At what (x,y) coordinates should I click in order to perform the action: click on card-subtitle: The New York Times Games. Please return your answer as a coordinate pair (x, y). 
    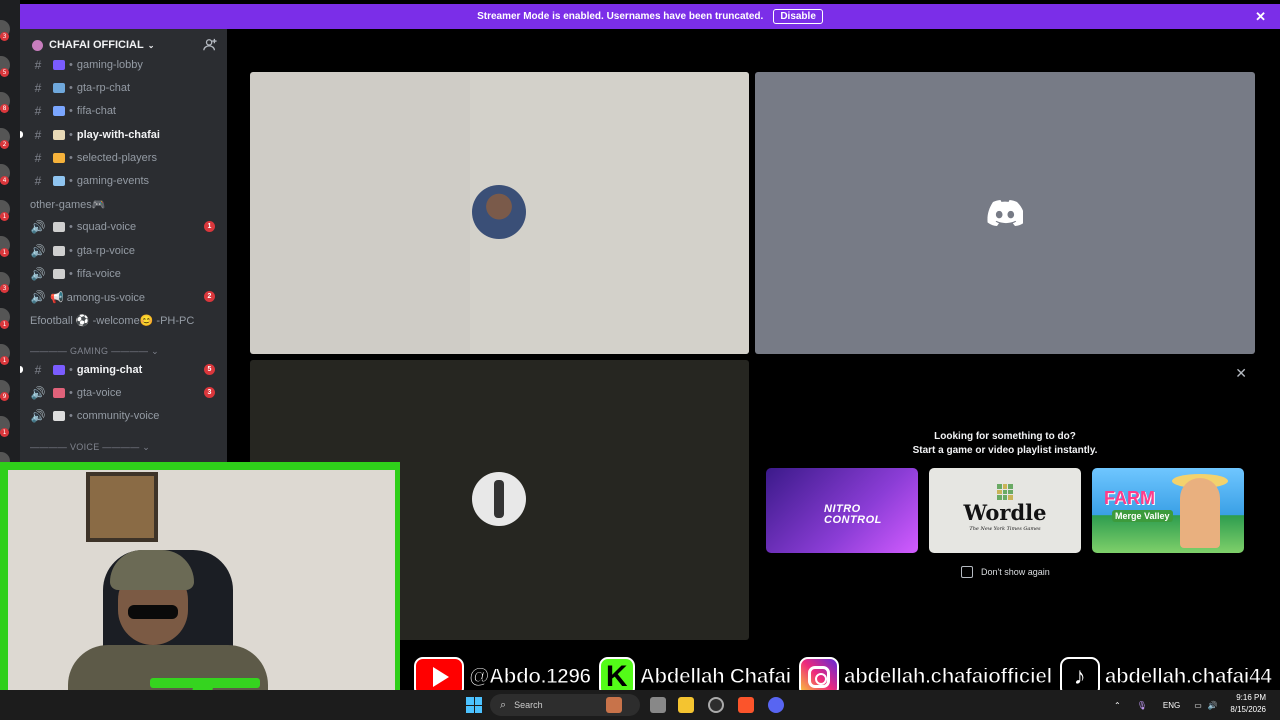
    Looking at the image, I should click on (1005, 529).